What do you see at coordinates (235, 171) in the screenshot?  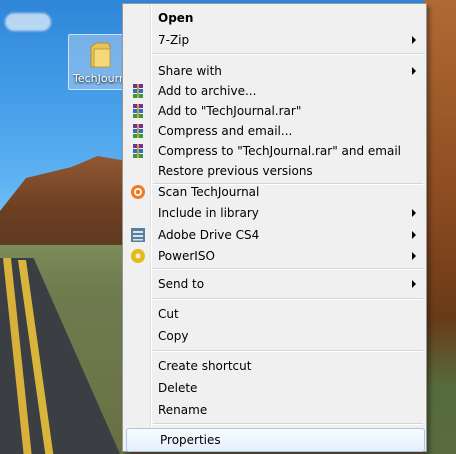 I see `menu-item-label: Restore previous versions` at bounding box center [235, 171].